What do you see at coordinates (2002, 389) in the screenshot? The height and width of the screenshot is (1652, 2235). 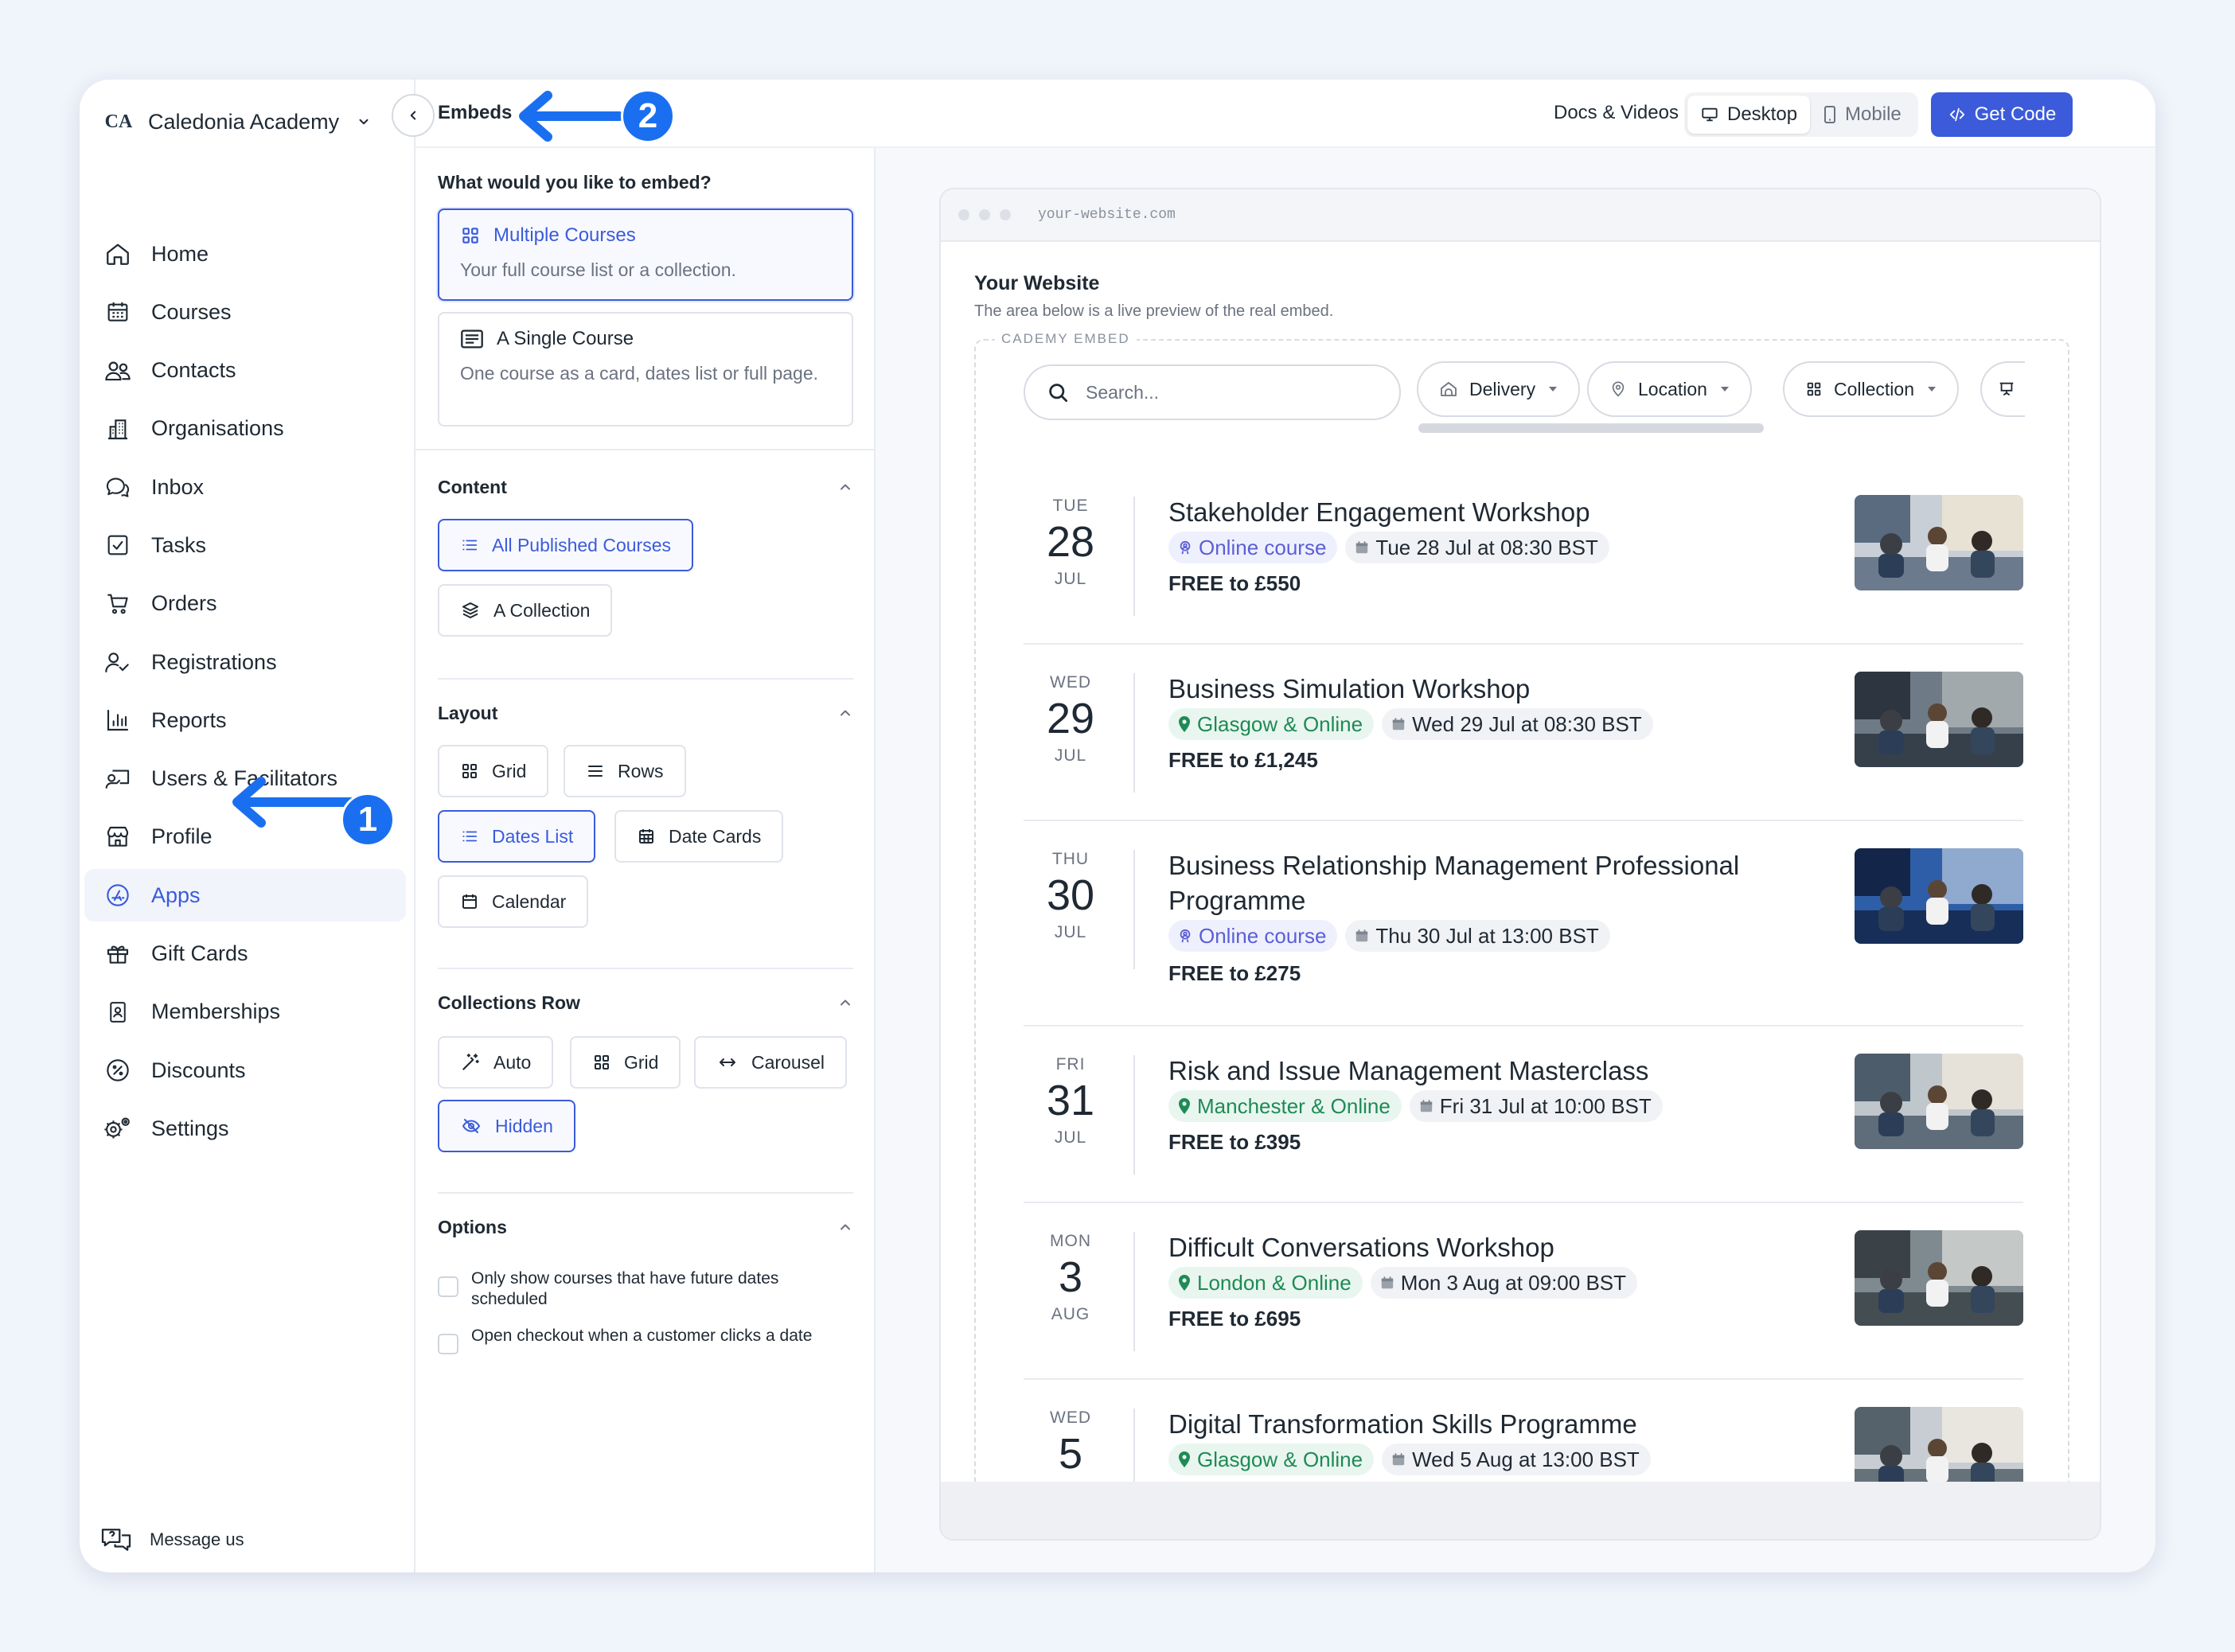 I see `filter-more` at bounding box center [2002, 389].